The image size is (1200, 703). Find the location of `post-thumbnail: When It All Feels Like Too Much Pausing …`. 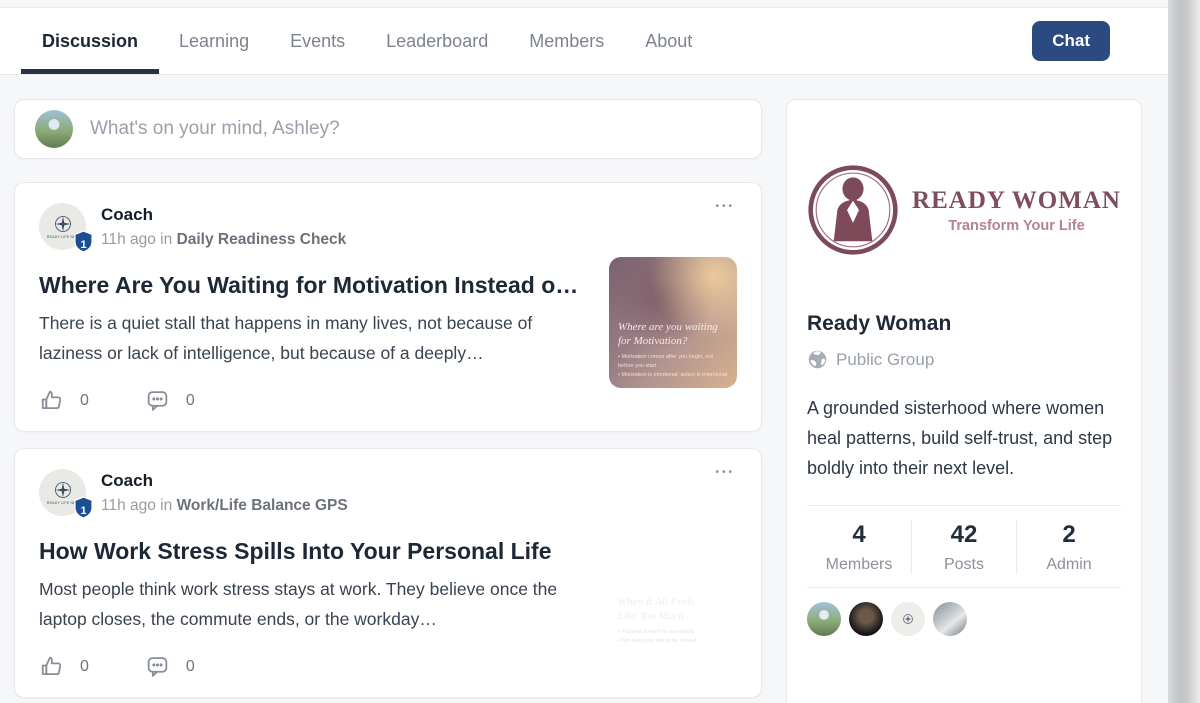

post-thumbnail: When It All Feels Like Too Much Pausing … is located at coordinates (673, 588).